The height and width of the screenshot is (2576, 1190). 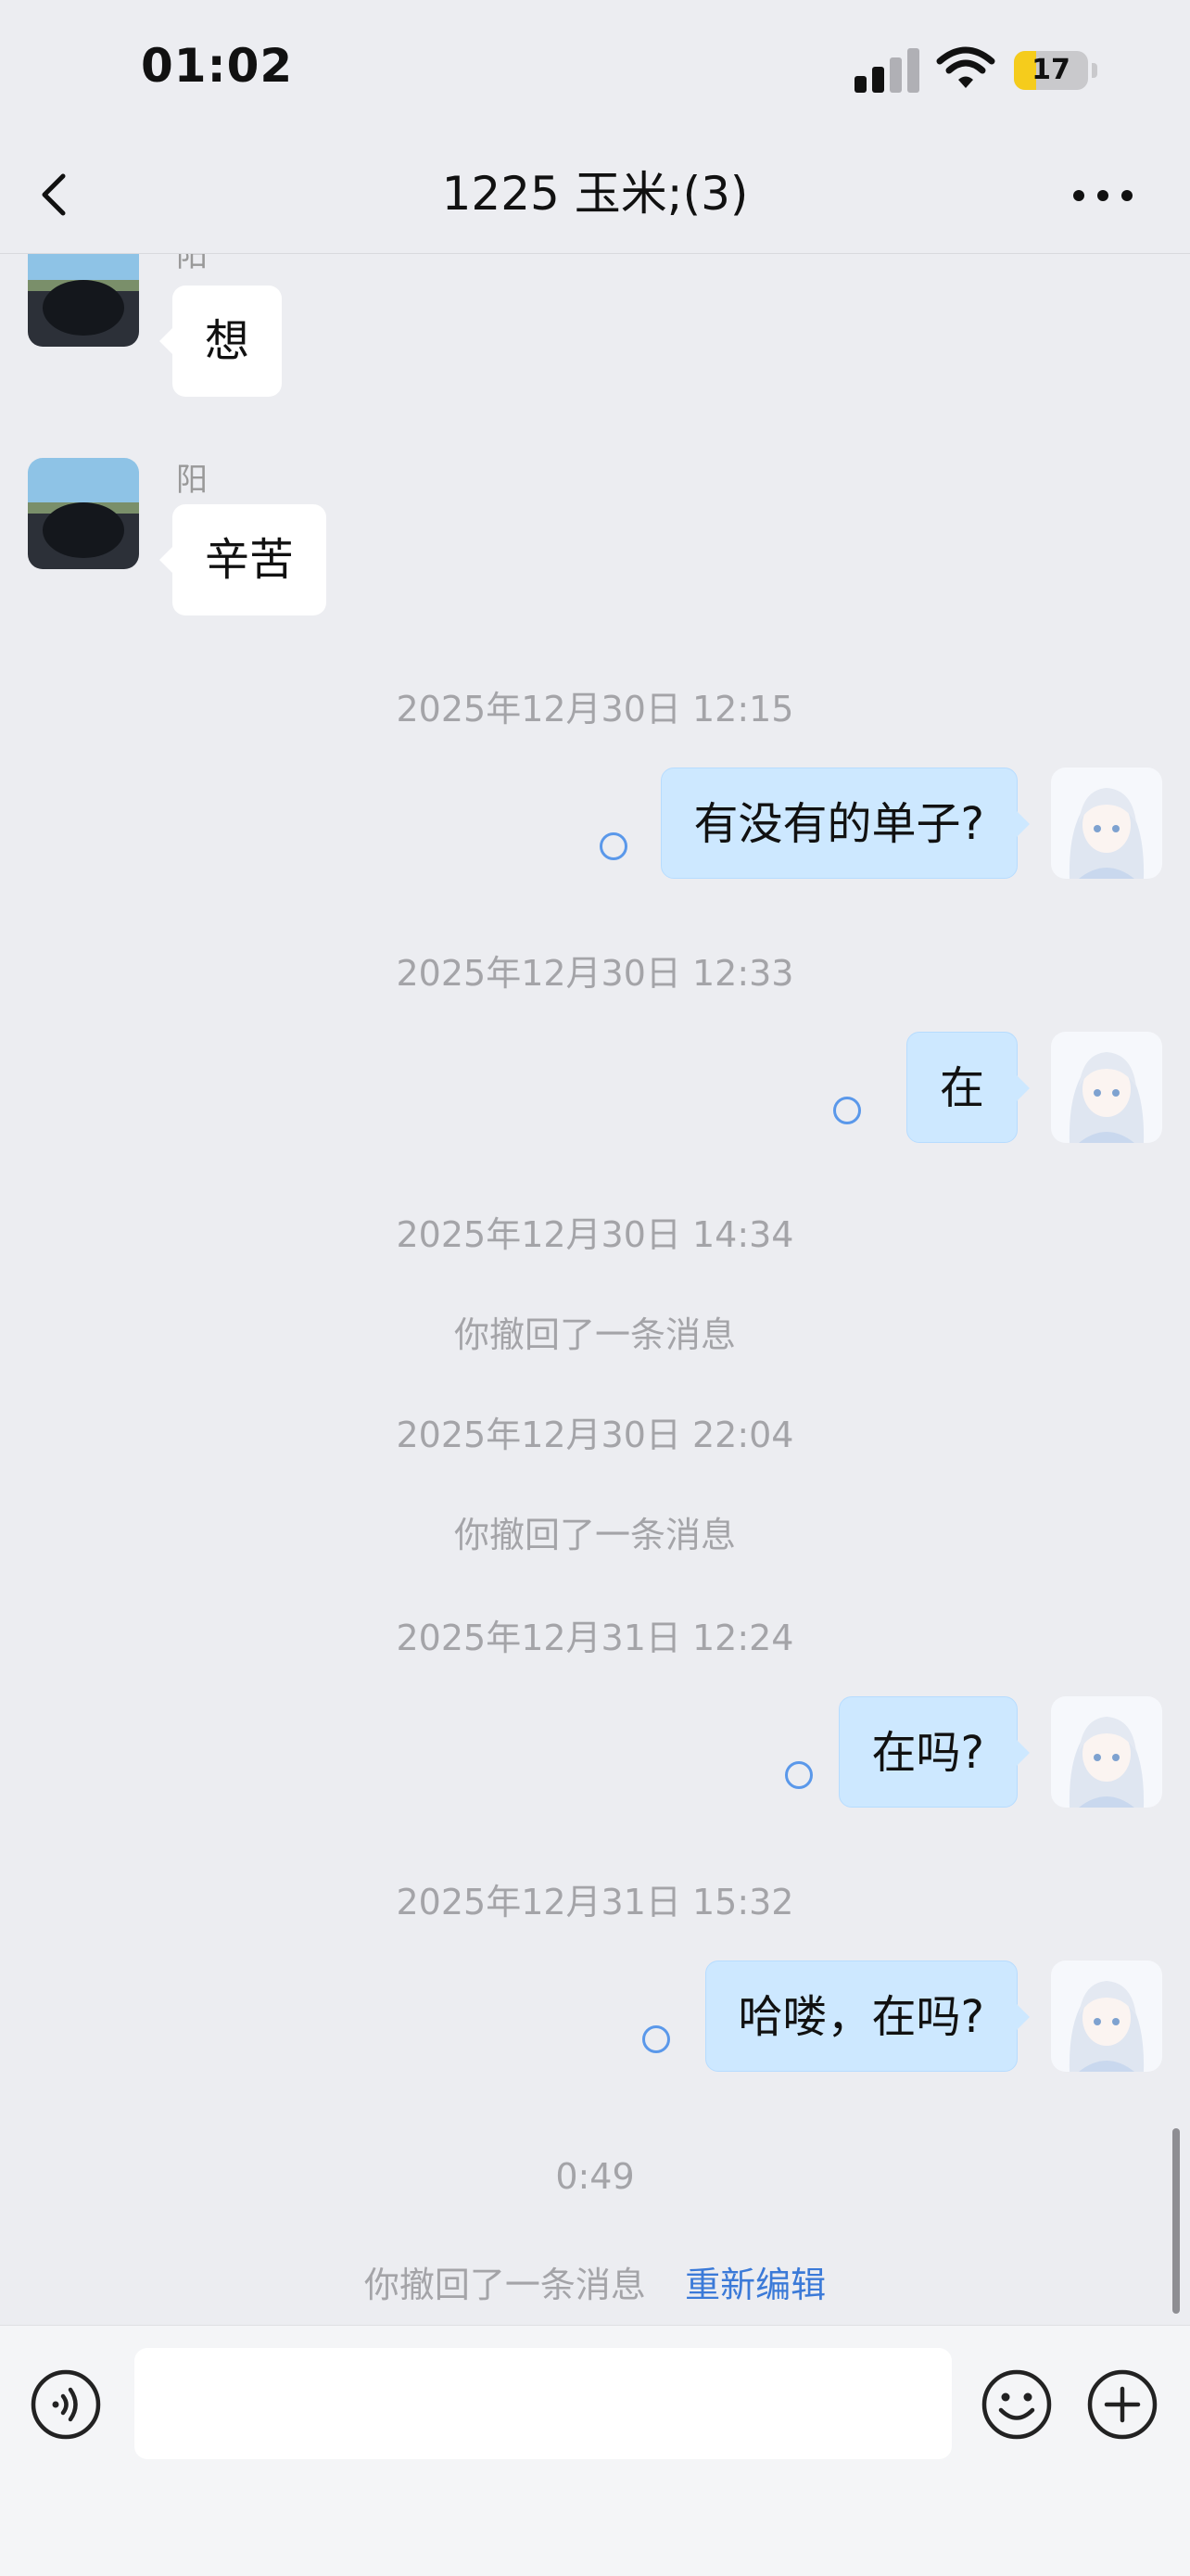 I want to click on outgoing-message-bubble: 哈喽，在吗?, so click(x=867, y=2017).